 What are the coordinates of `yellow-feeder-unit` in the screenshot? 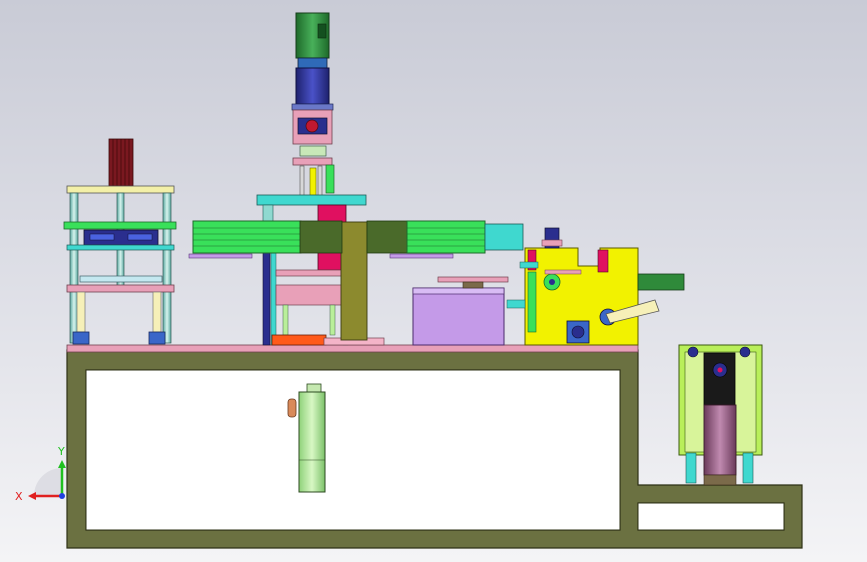 It's located at (595, 286).